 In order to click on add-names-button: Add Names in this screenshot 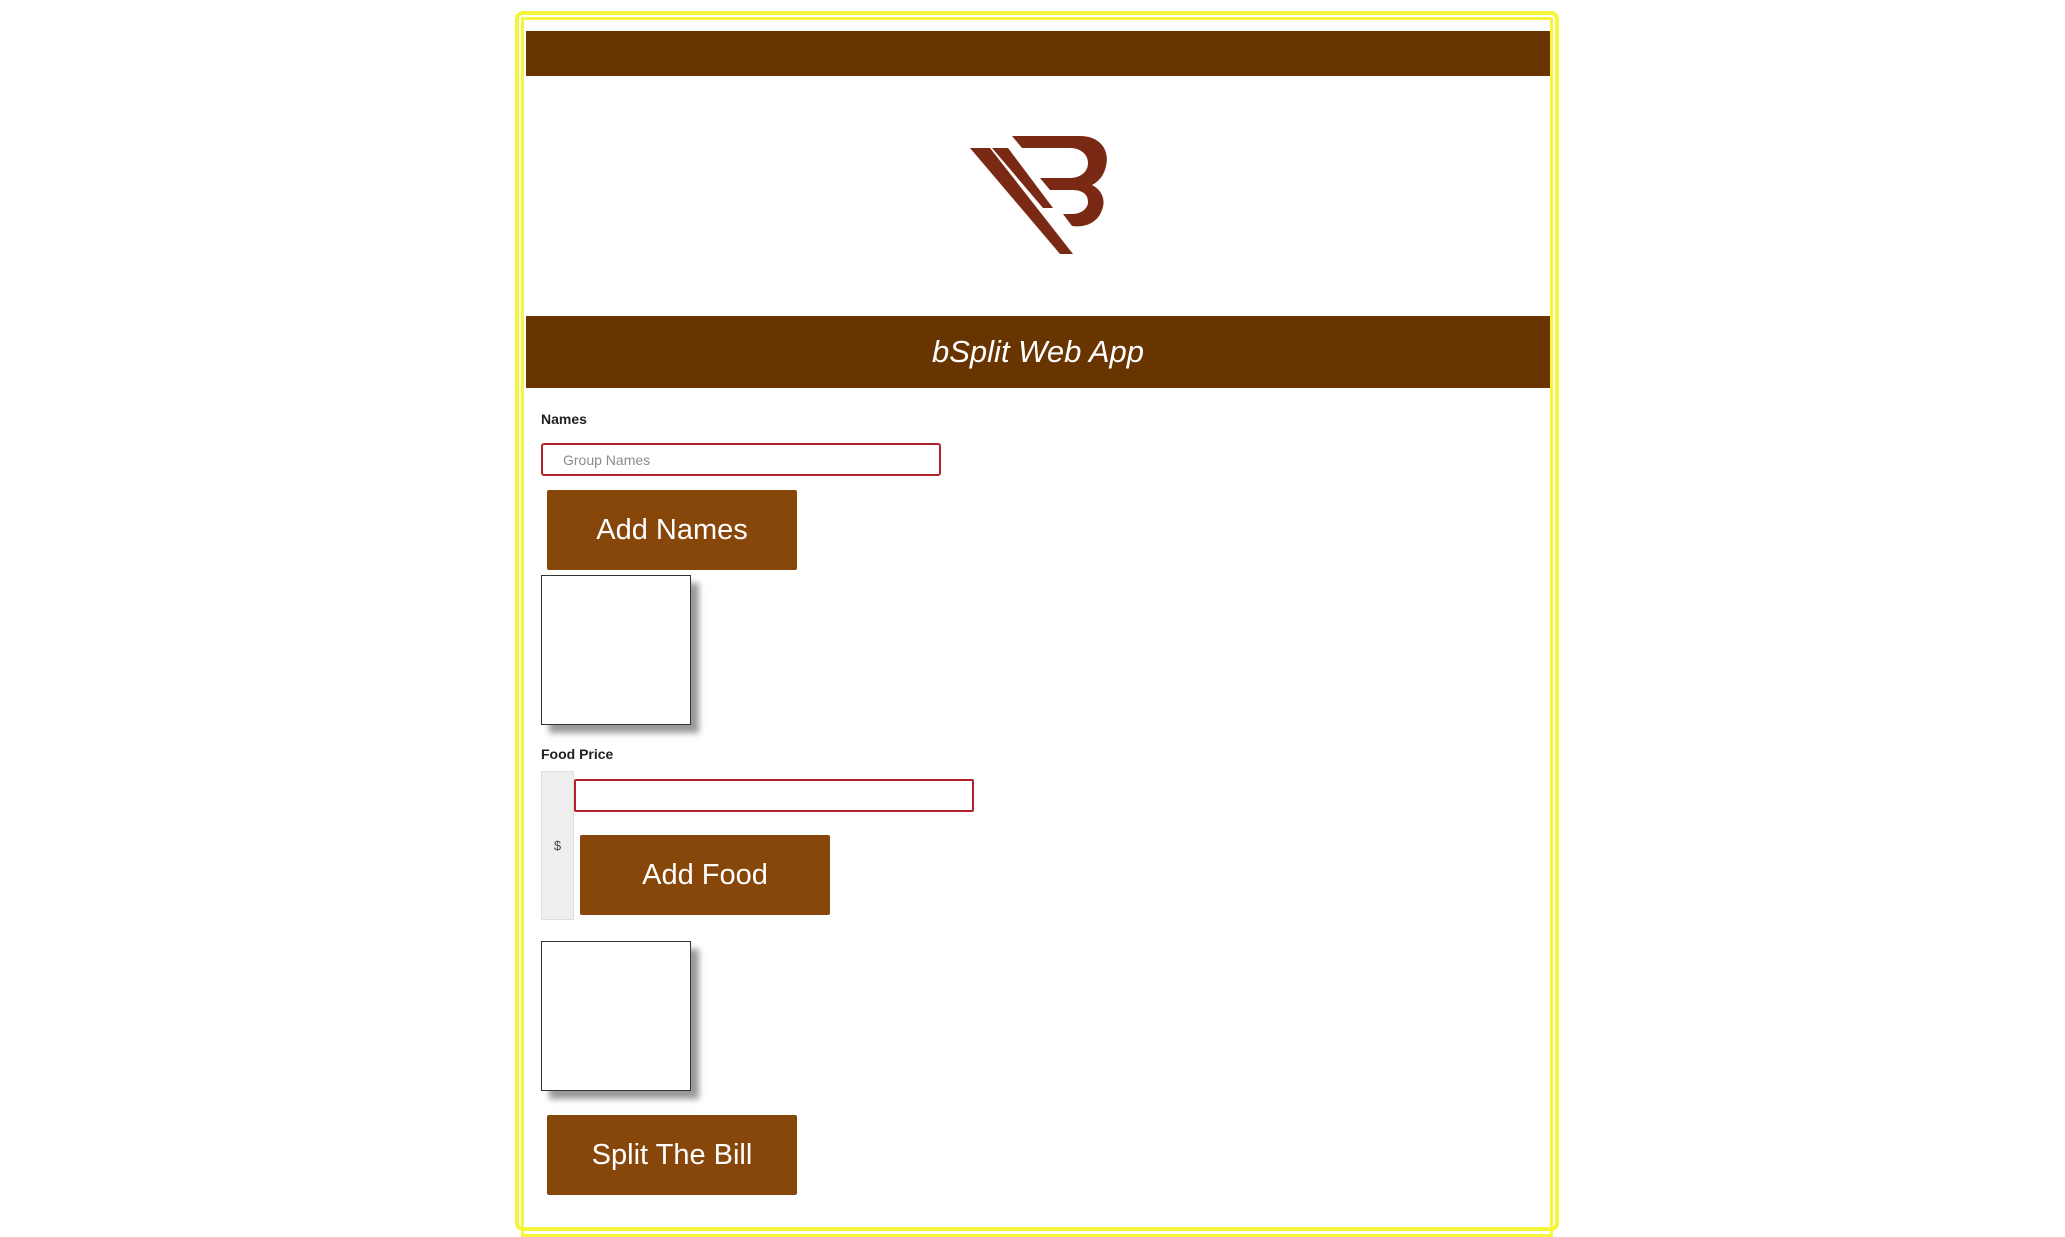, I will do `click(672, 530)`.